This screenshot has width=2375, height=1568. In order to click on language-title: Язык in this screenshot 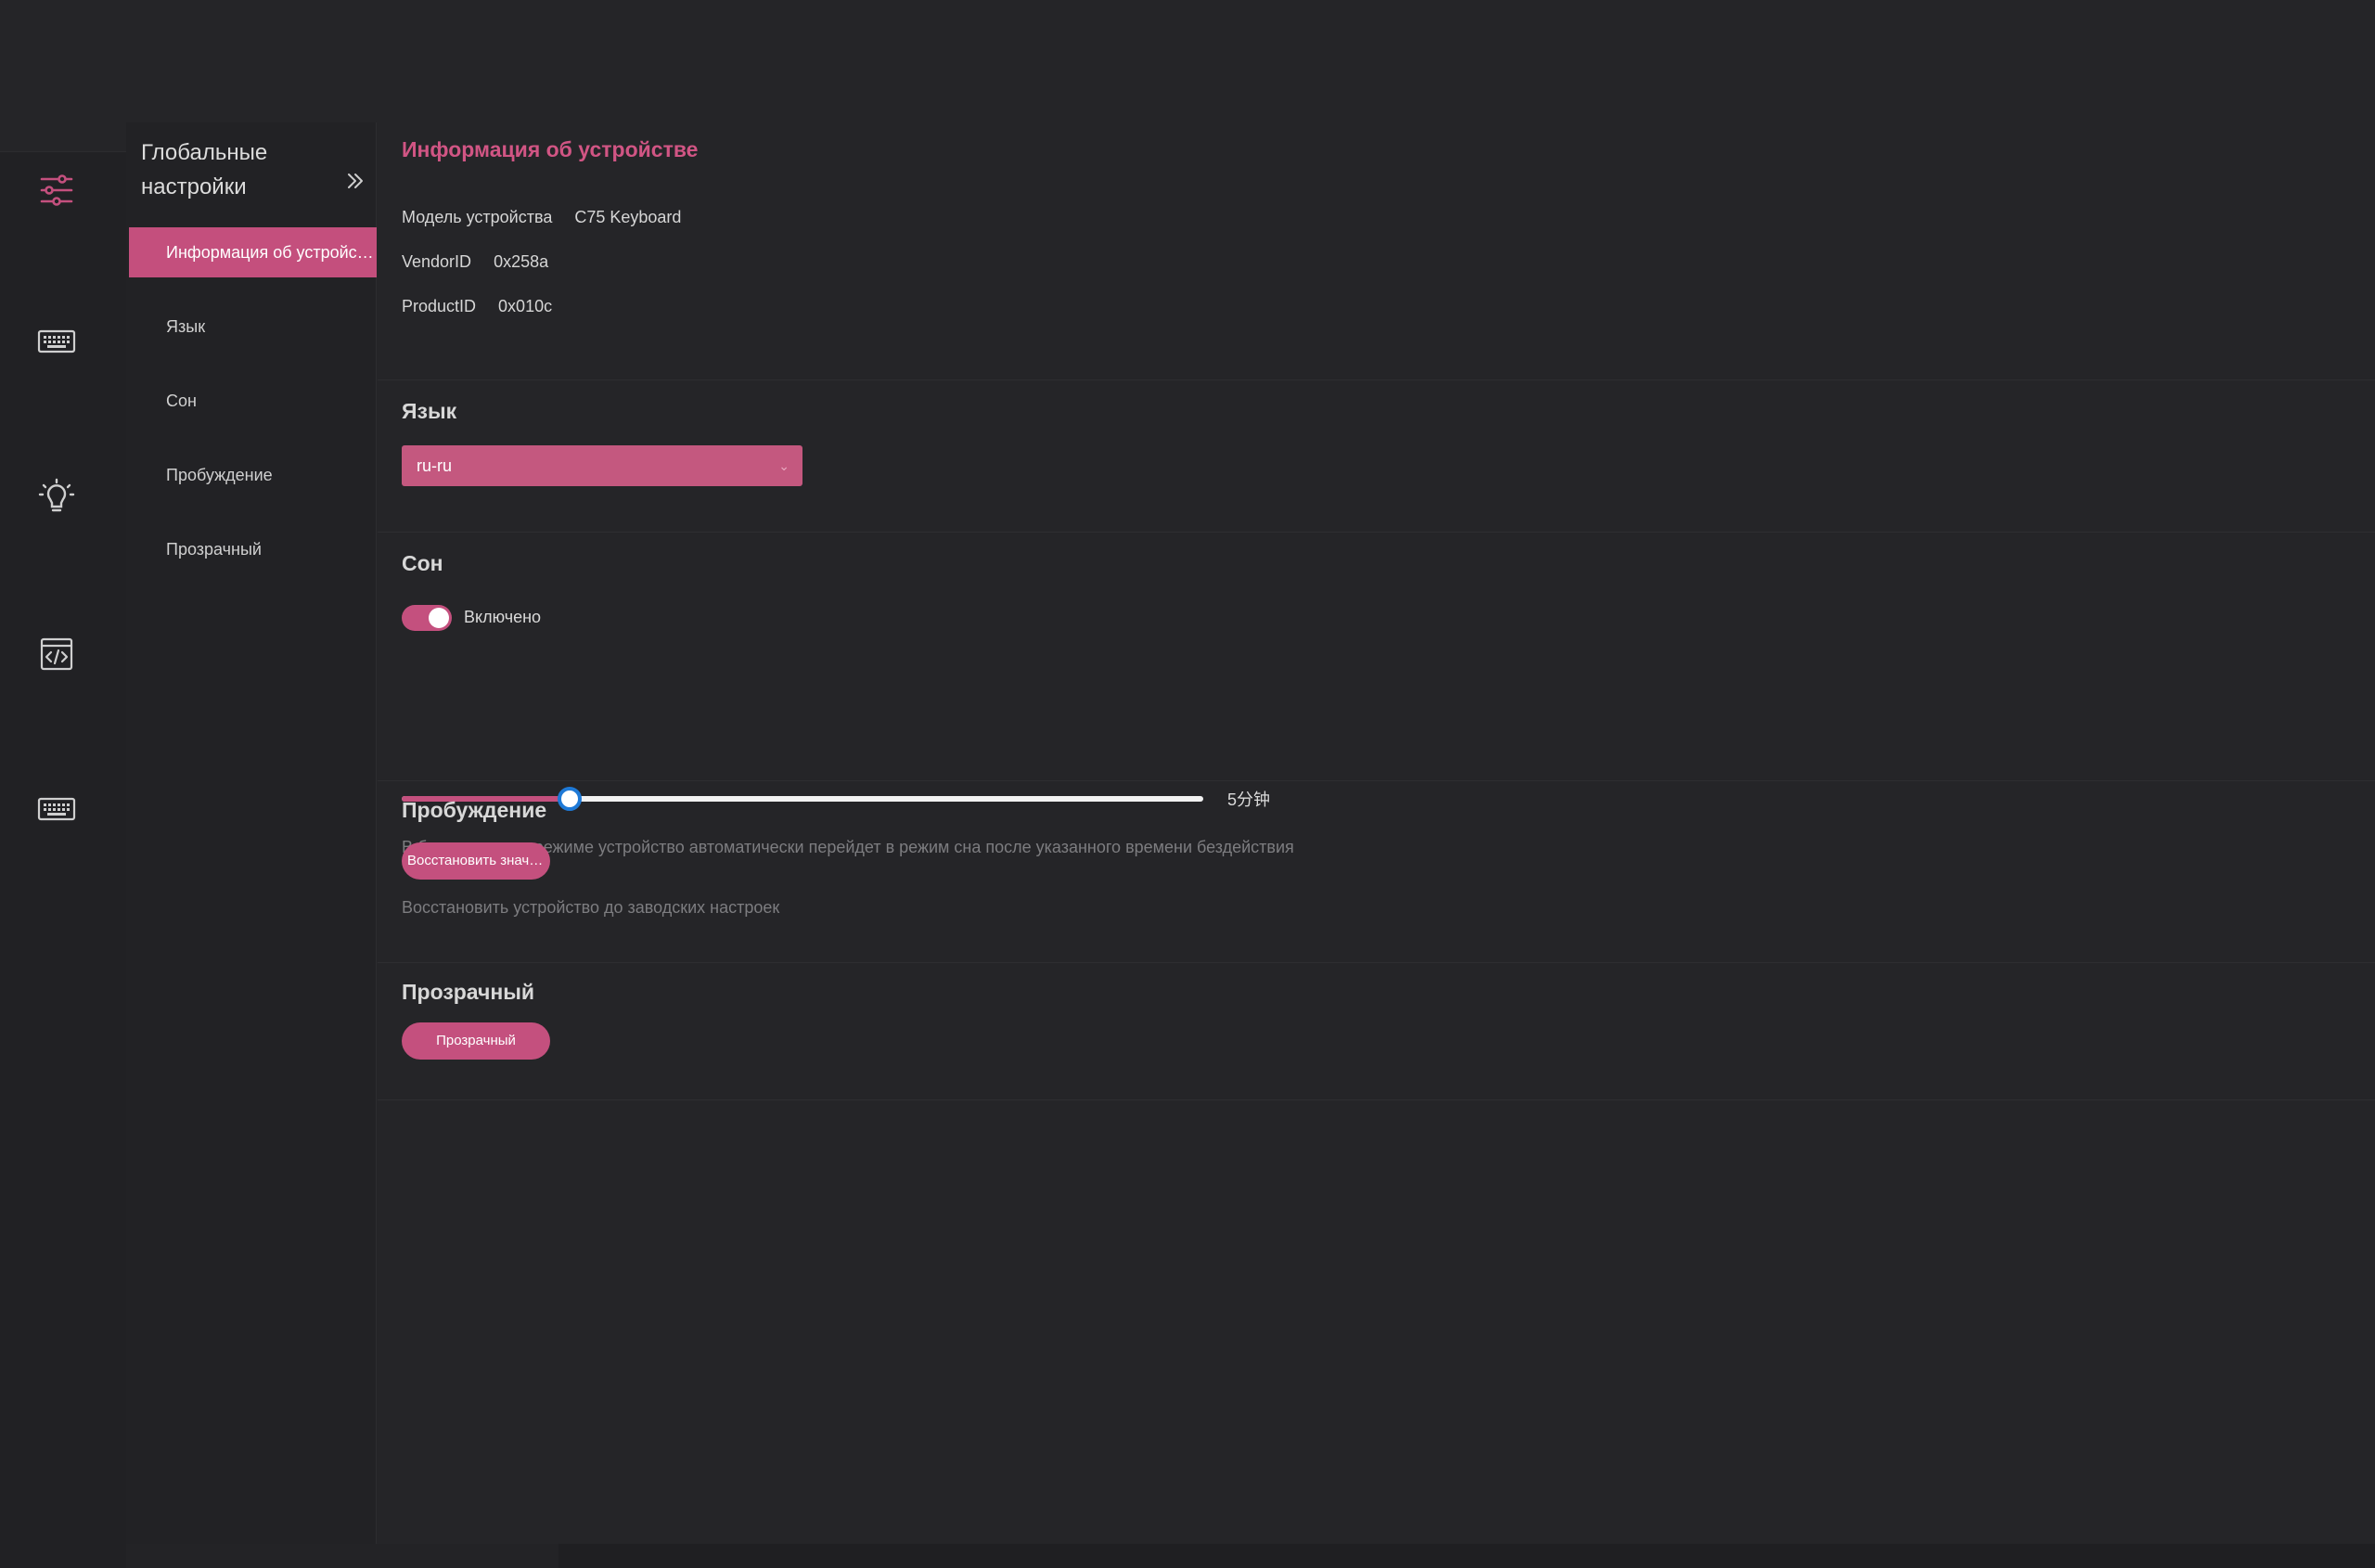, I will do `click(429, 411)`.